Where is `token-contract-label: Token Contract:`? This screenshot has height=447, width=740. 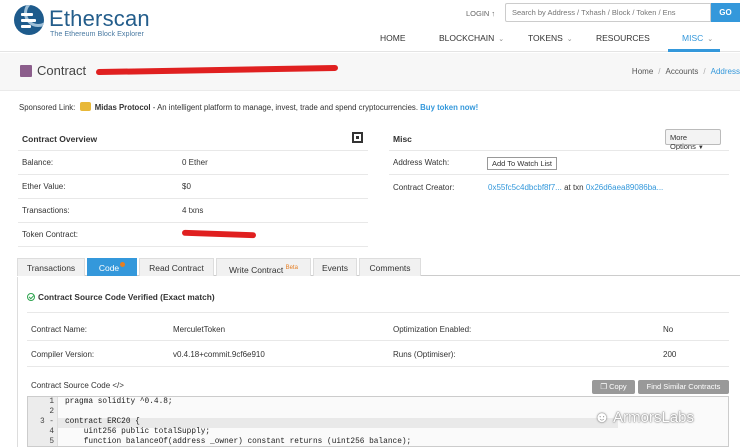 token-contract-label: Token Contract: is located at coordinates (50, 234).